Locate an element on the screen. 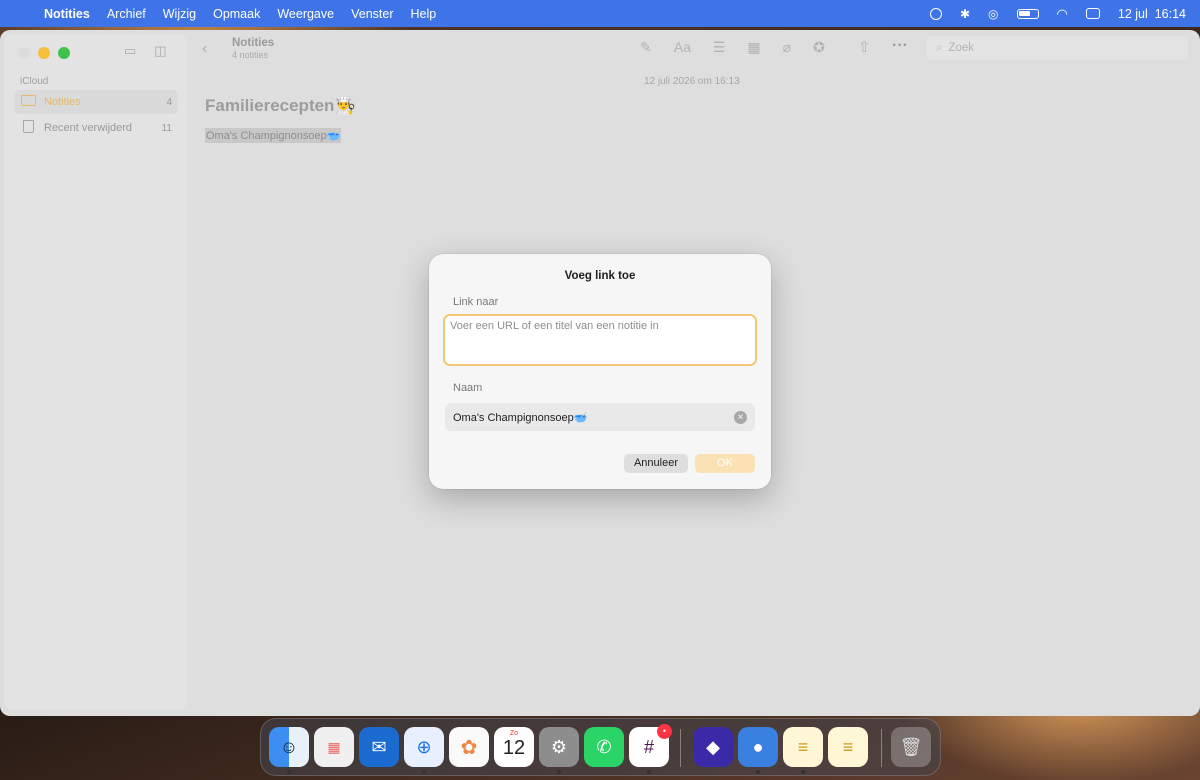 Image resolution: width=1200 pixels, height=780 pixels. sidebar-item-label: Notities is located at coordinates (62, 102).